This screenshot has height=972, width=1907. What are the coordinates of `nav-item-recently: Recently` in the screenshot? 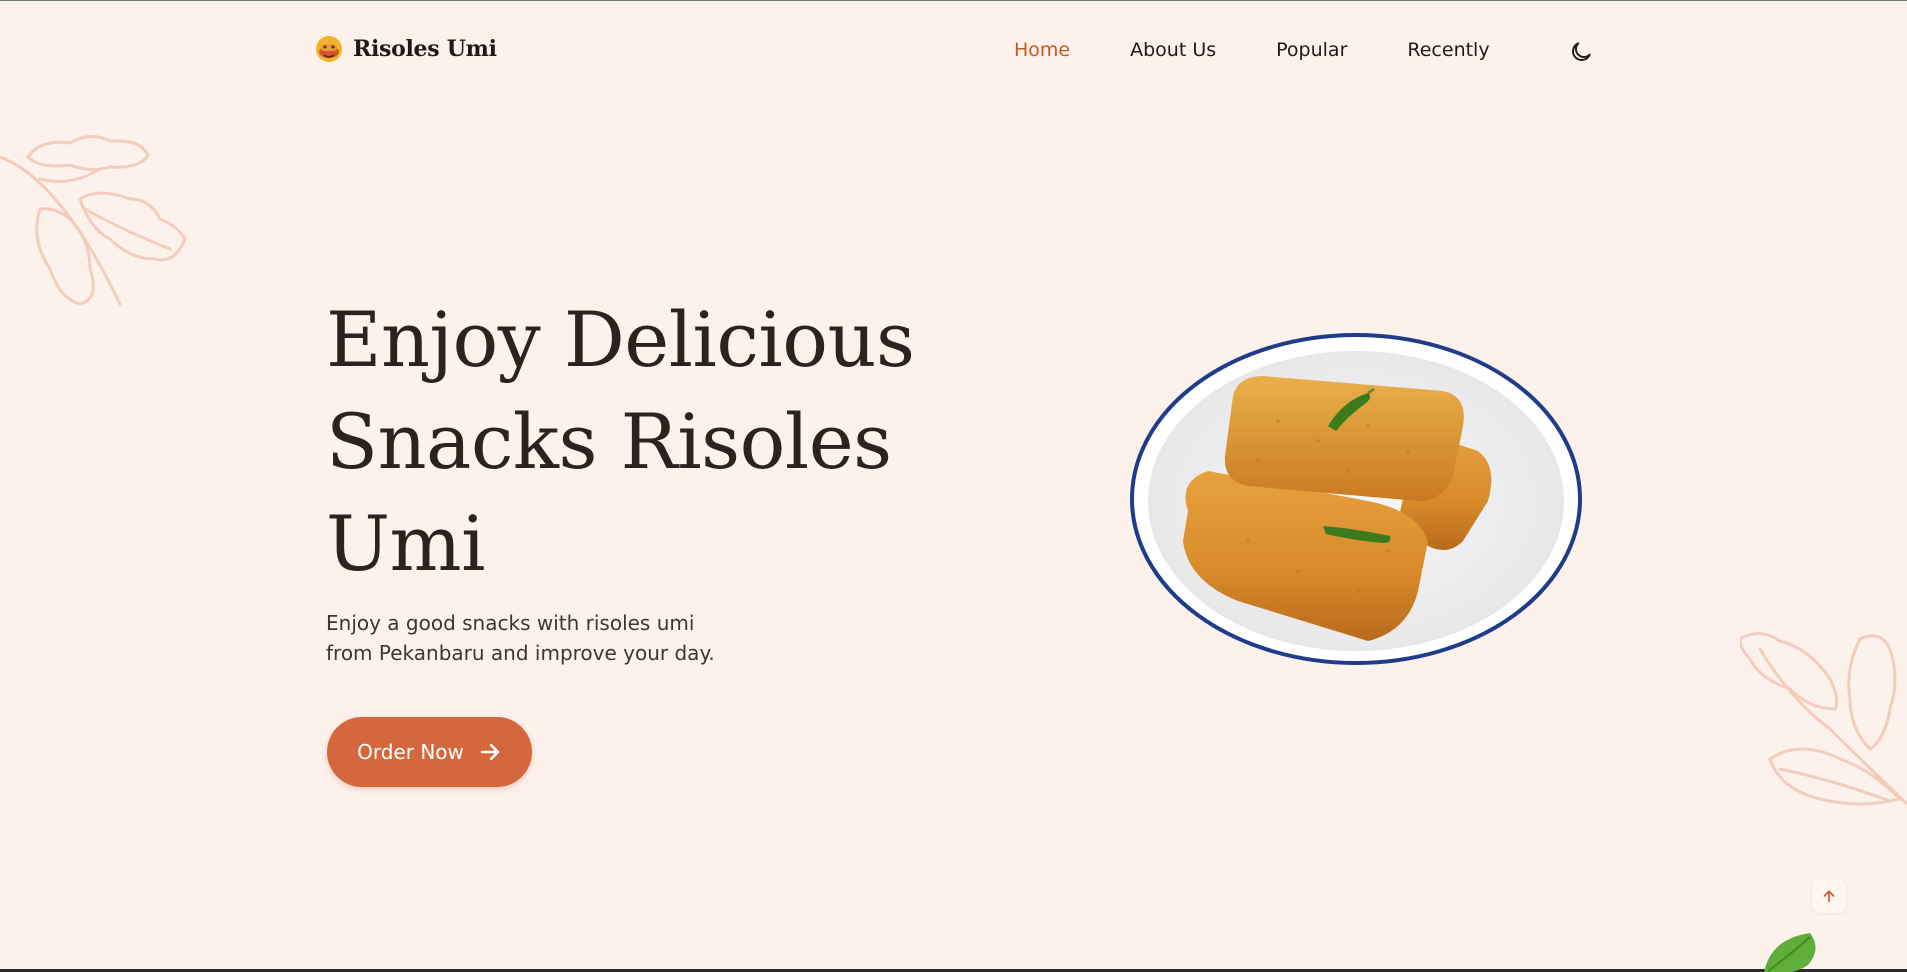 It's located at (1448, 50).